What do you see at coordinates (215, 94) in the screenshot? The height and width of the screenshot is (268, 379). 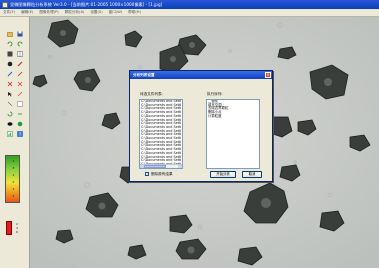 I see `sequence-heading: 执行序列:` at bounding box center [215, 94].